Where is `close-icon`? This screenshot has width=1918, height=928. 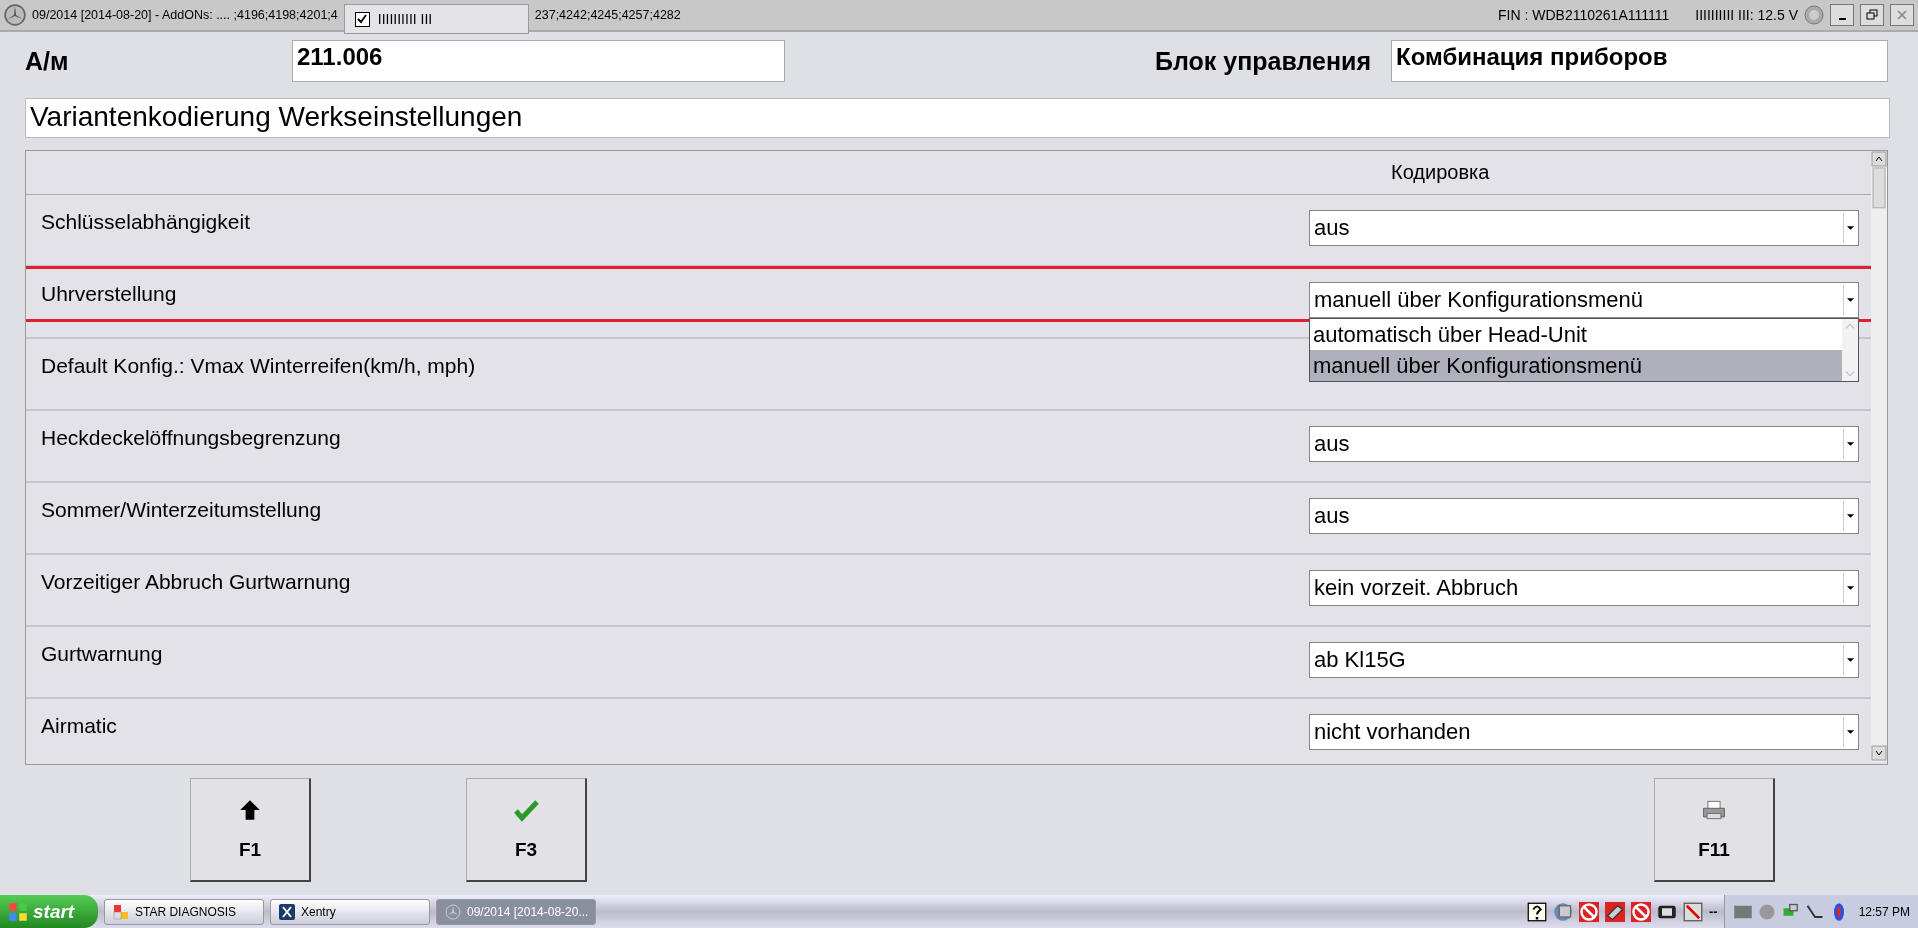
close-icon is located at coordinates (1902, 15).